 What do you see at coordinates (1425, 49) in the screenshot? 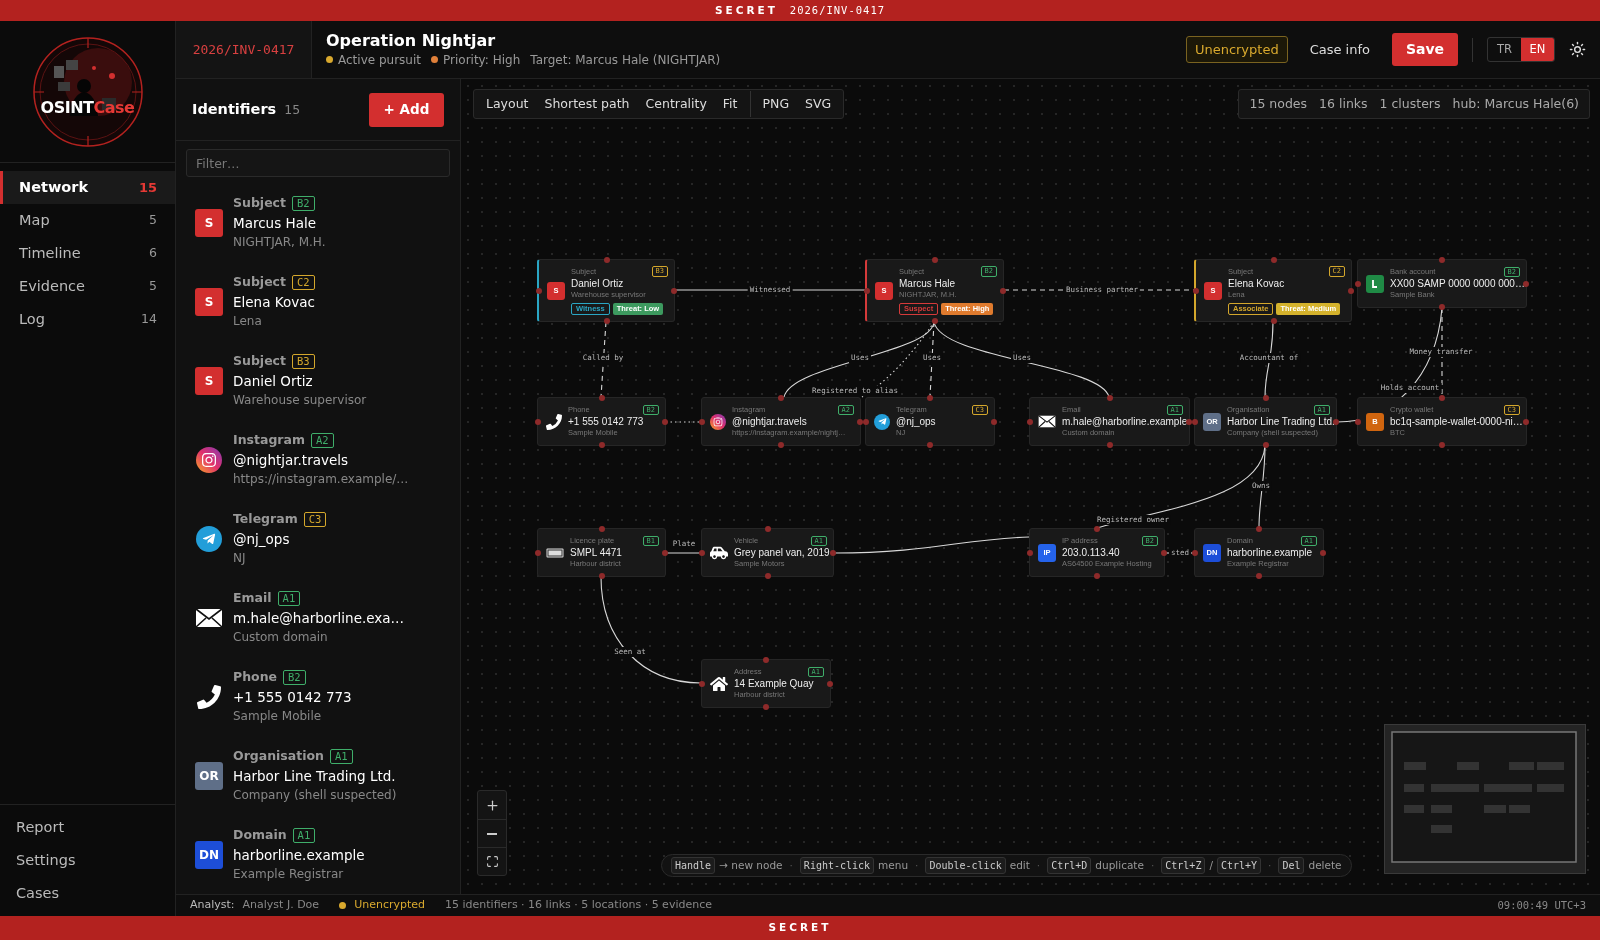
I see `save-button: Save` at bounding box center [1425, 49].